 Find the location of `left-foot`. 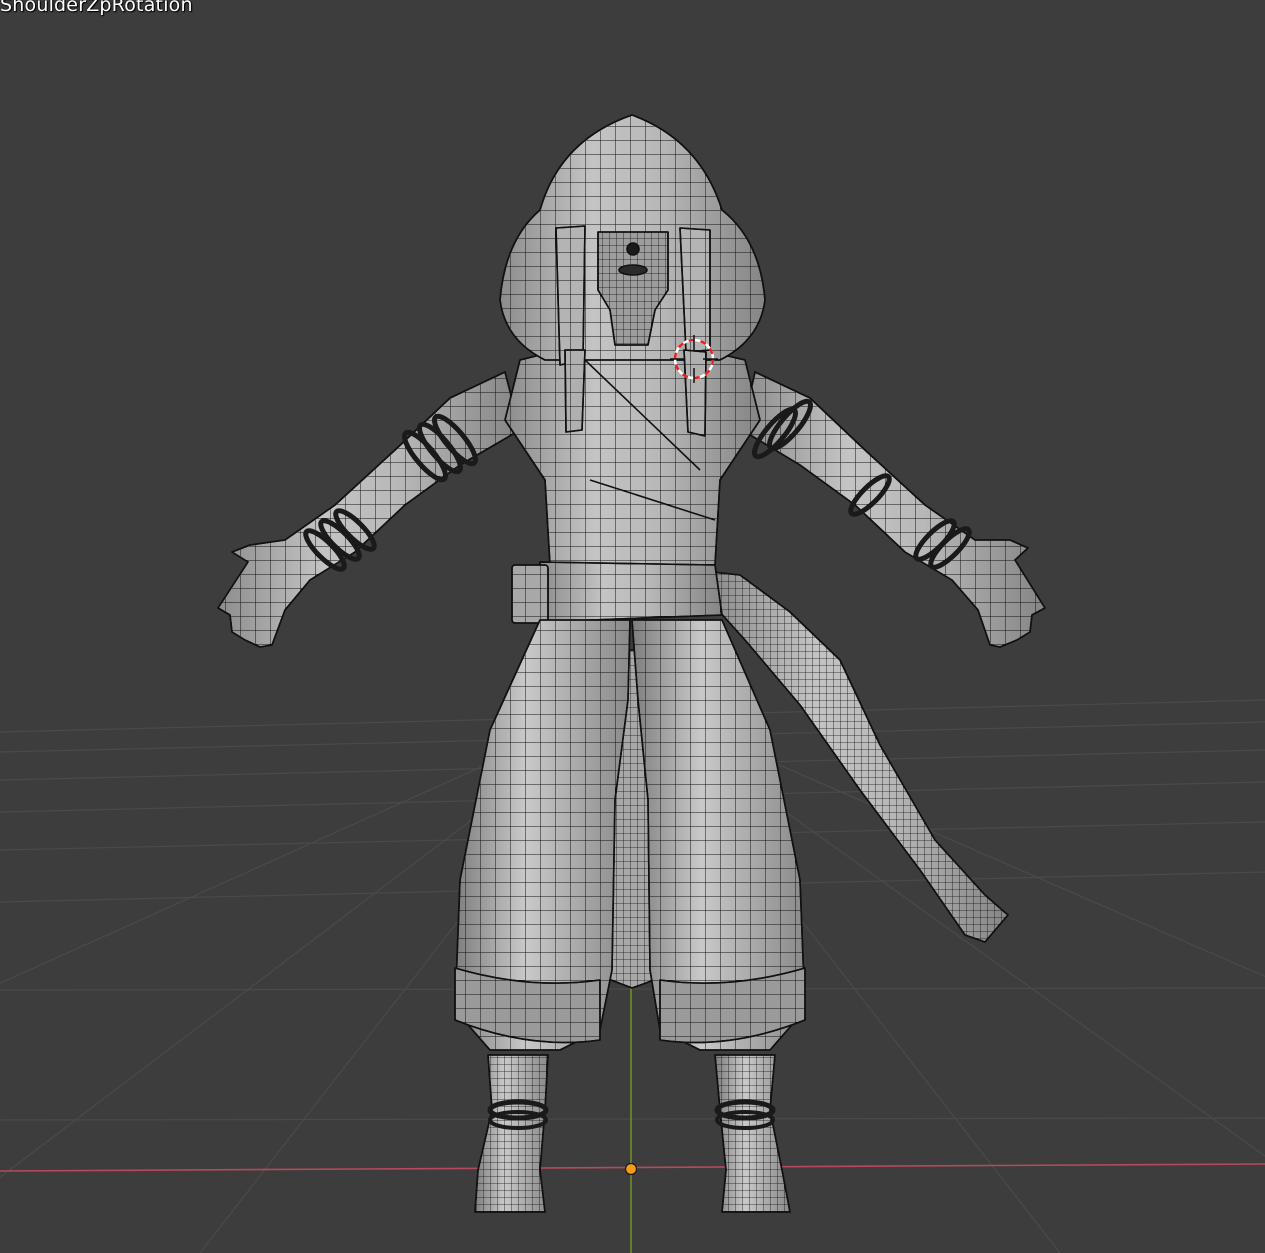

left-foot is located at coordinates (752, 1133).